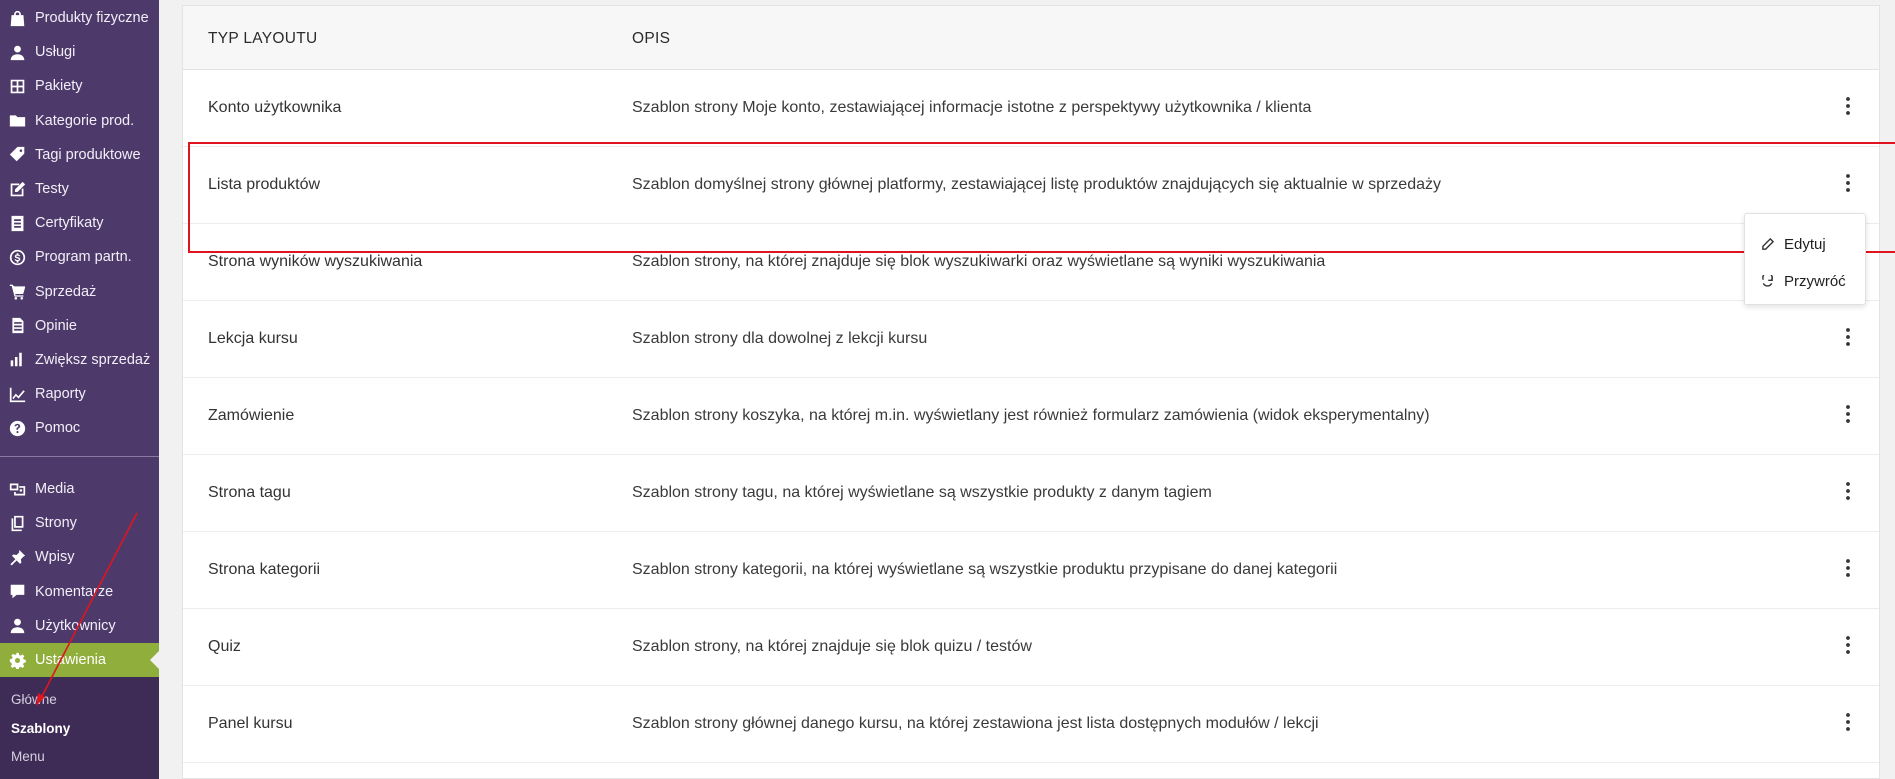 This screenshot has width=1895, height=779. What do you see at coordinates (17, 86) in the screenshot?
I see `grid-icon` at bounding box center [17, 86].